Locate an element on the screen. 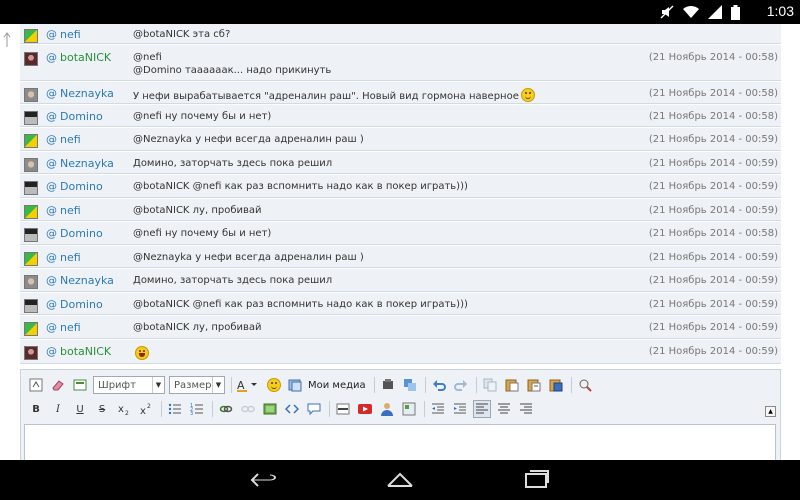 This screenshot has height=500, width=800. numbered-list-icon: 123 is located at coordinates (197, 409).